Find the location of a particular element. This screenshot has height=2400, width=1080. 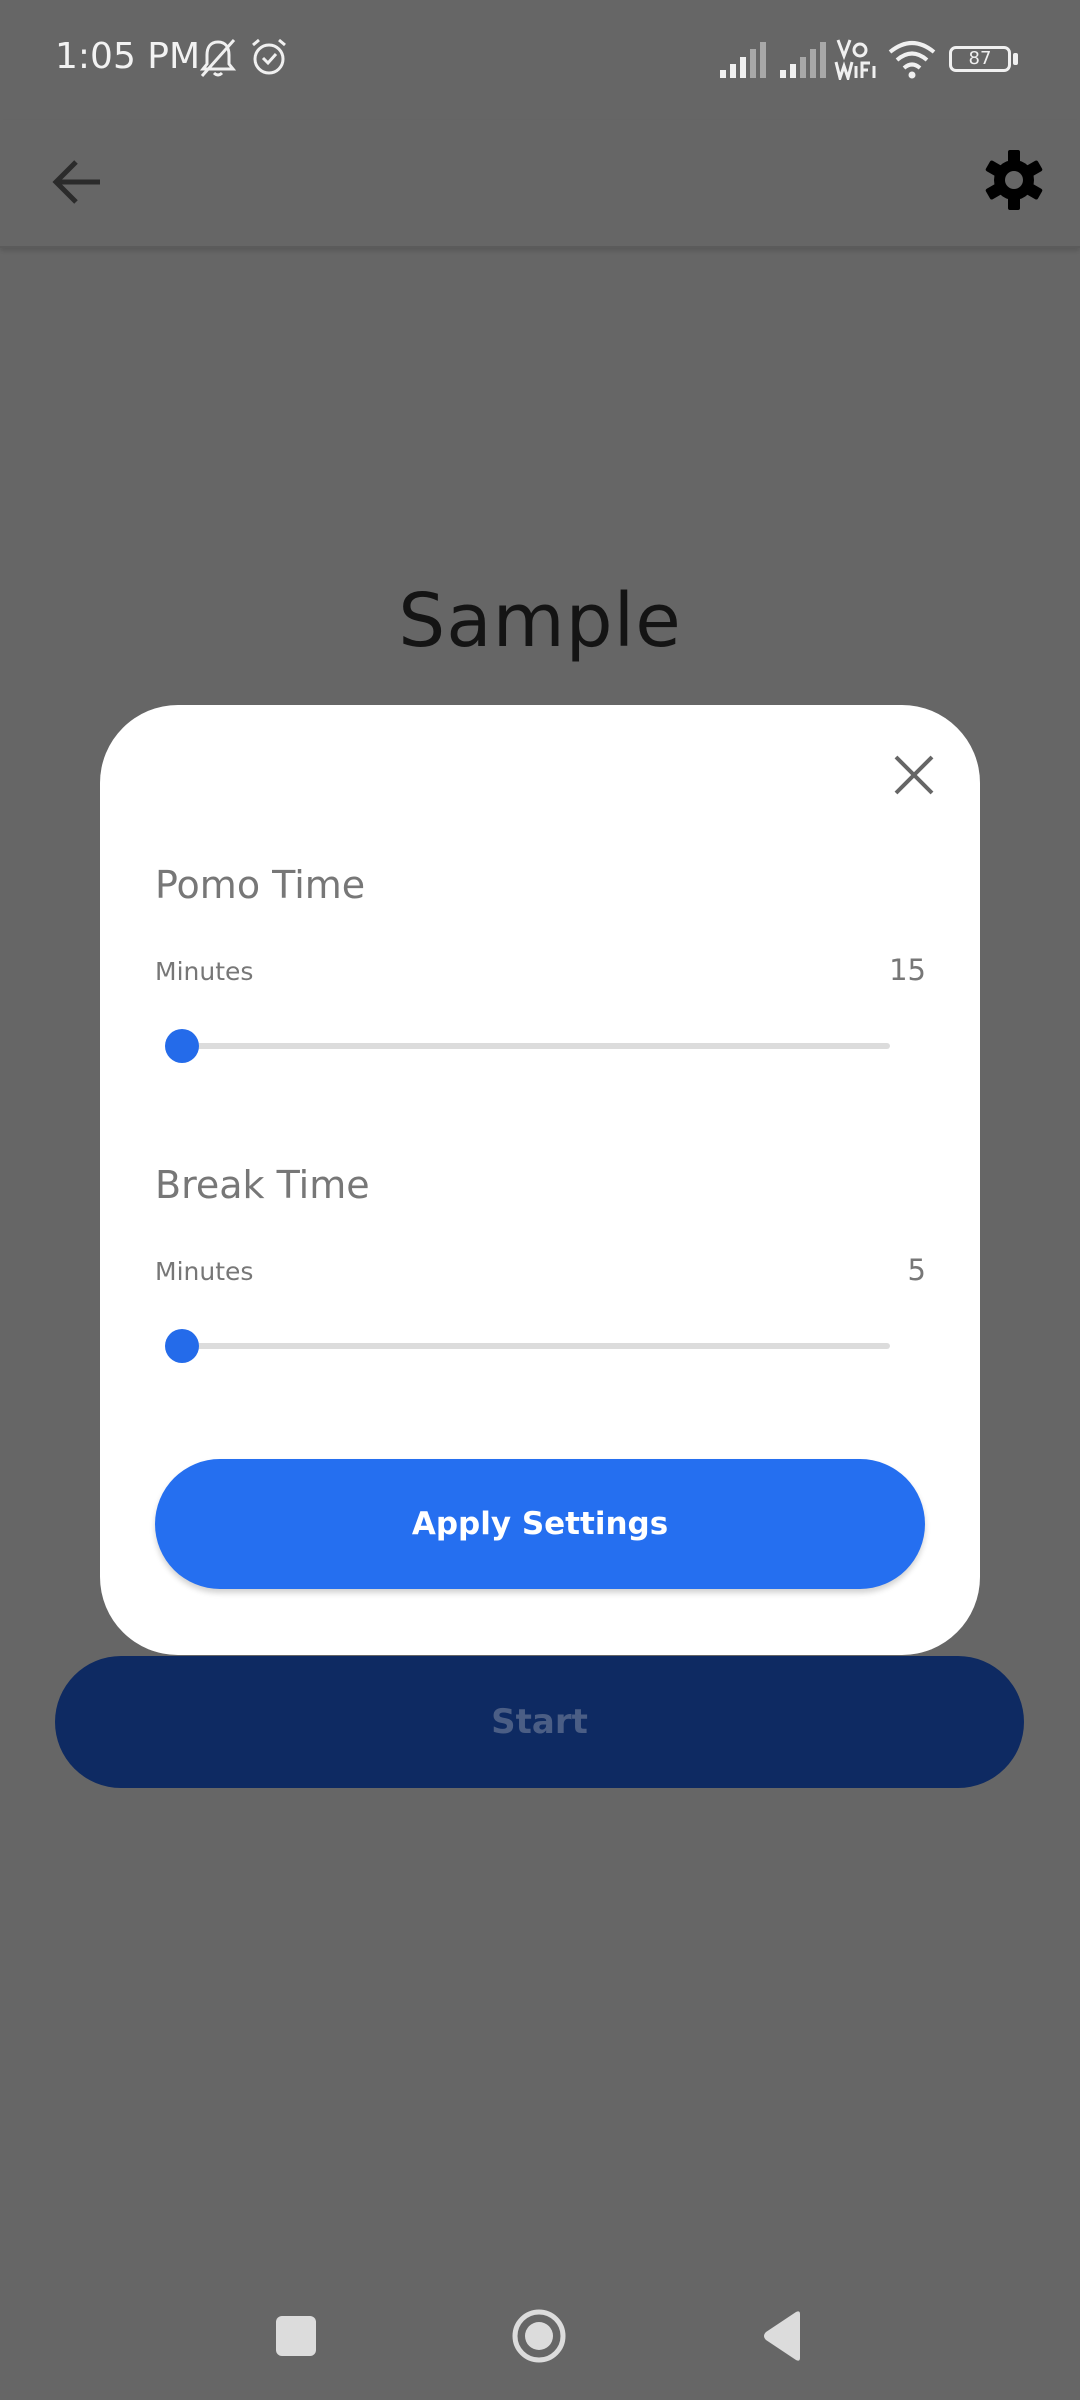

status-bar: 1:05 PM 87 is located at coordinates (540, 60).